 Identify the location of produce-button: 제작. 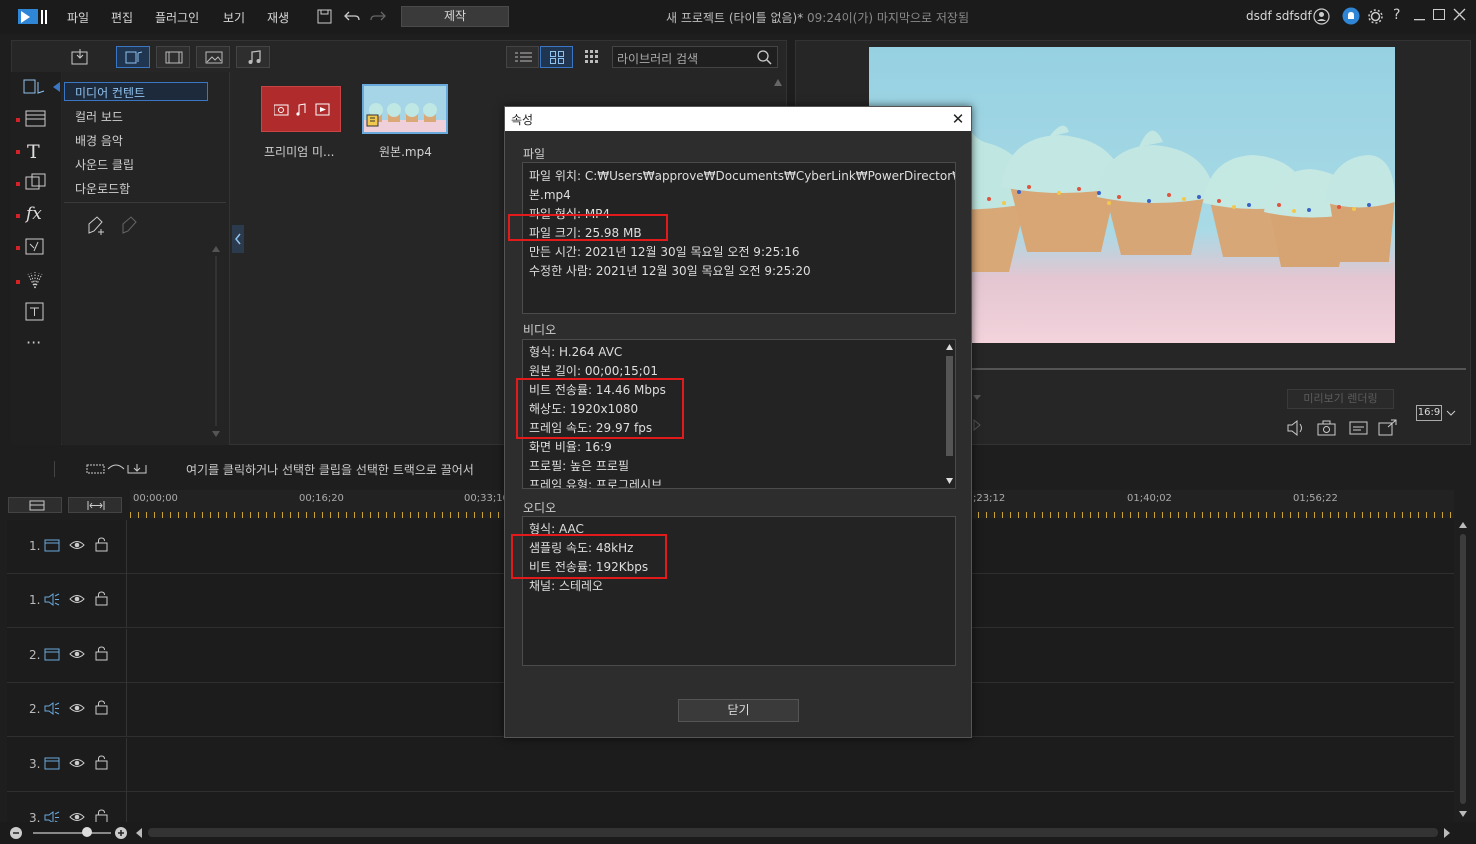
(455, 16).